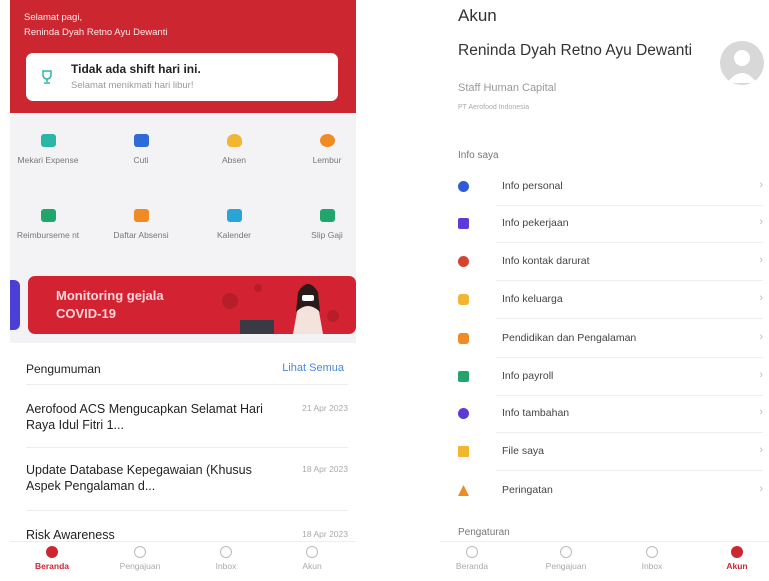 This screenshot has width=769, height=581. What do you see at coordinates (63, 369) in the screenshot?
I see `announcements-title: Pengumuman` at bounding box center [63, 369].